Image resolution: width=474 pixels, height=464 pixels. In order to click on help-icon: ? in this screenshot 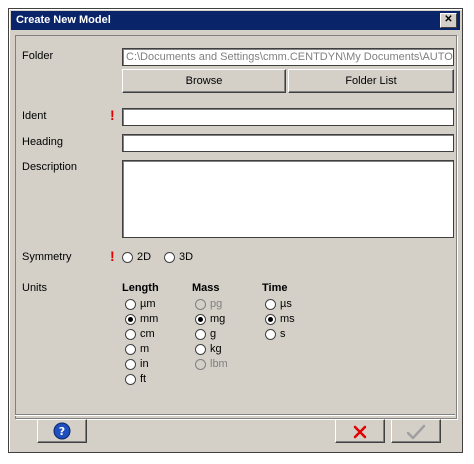, I will do `click(62, 431)`.